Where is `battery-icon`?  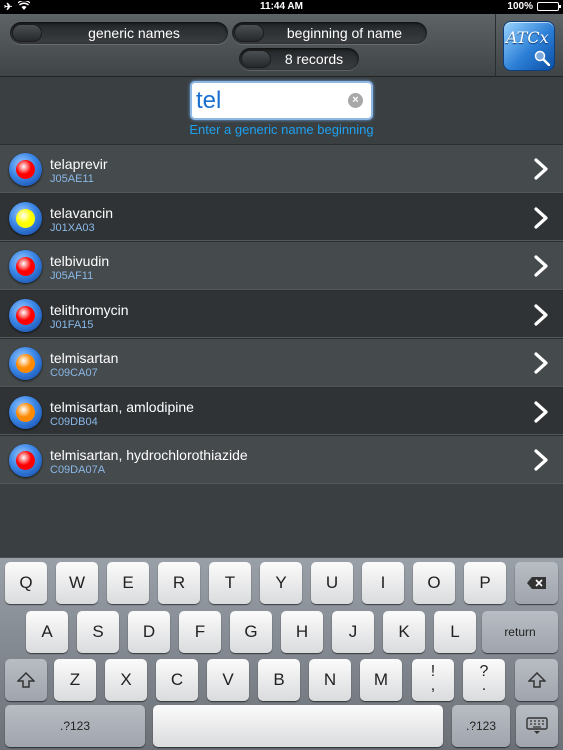 battery-icon is located at coordinates (549, 6).